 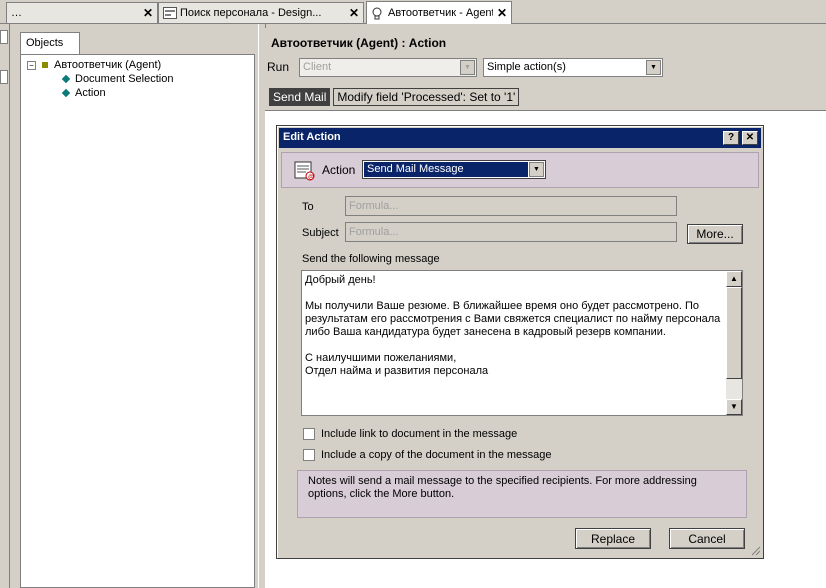 What do you see at coordinates (419, 434) in the screenshot?
I see `include-link-label: Include link to document in the message` at bounding box center [419, 434].